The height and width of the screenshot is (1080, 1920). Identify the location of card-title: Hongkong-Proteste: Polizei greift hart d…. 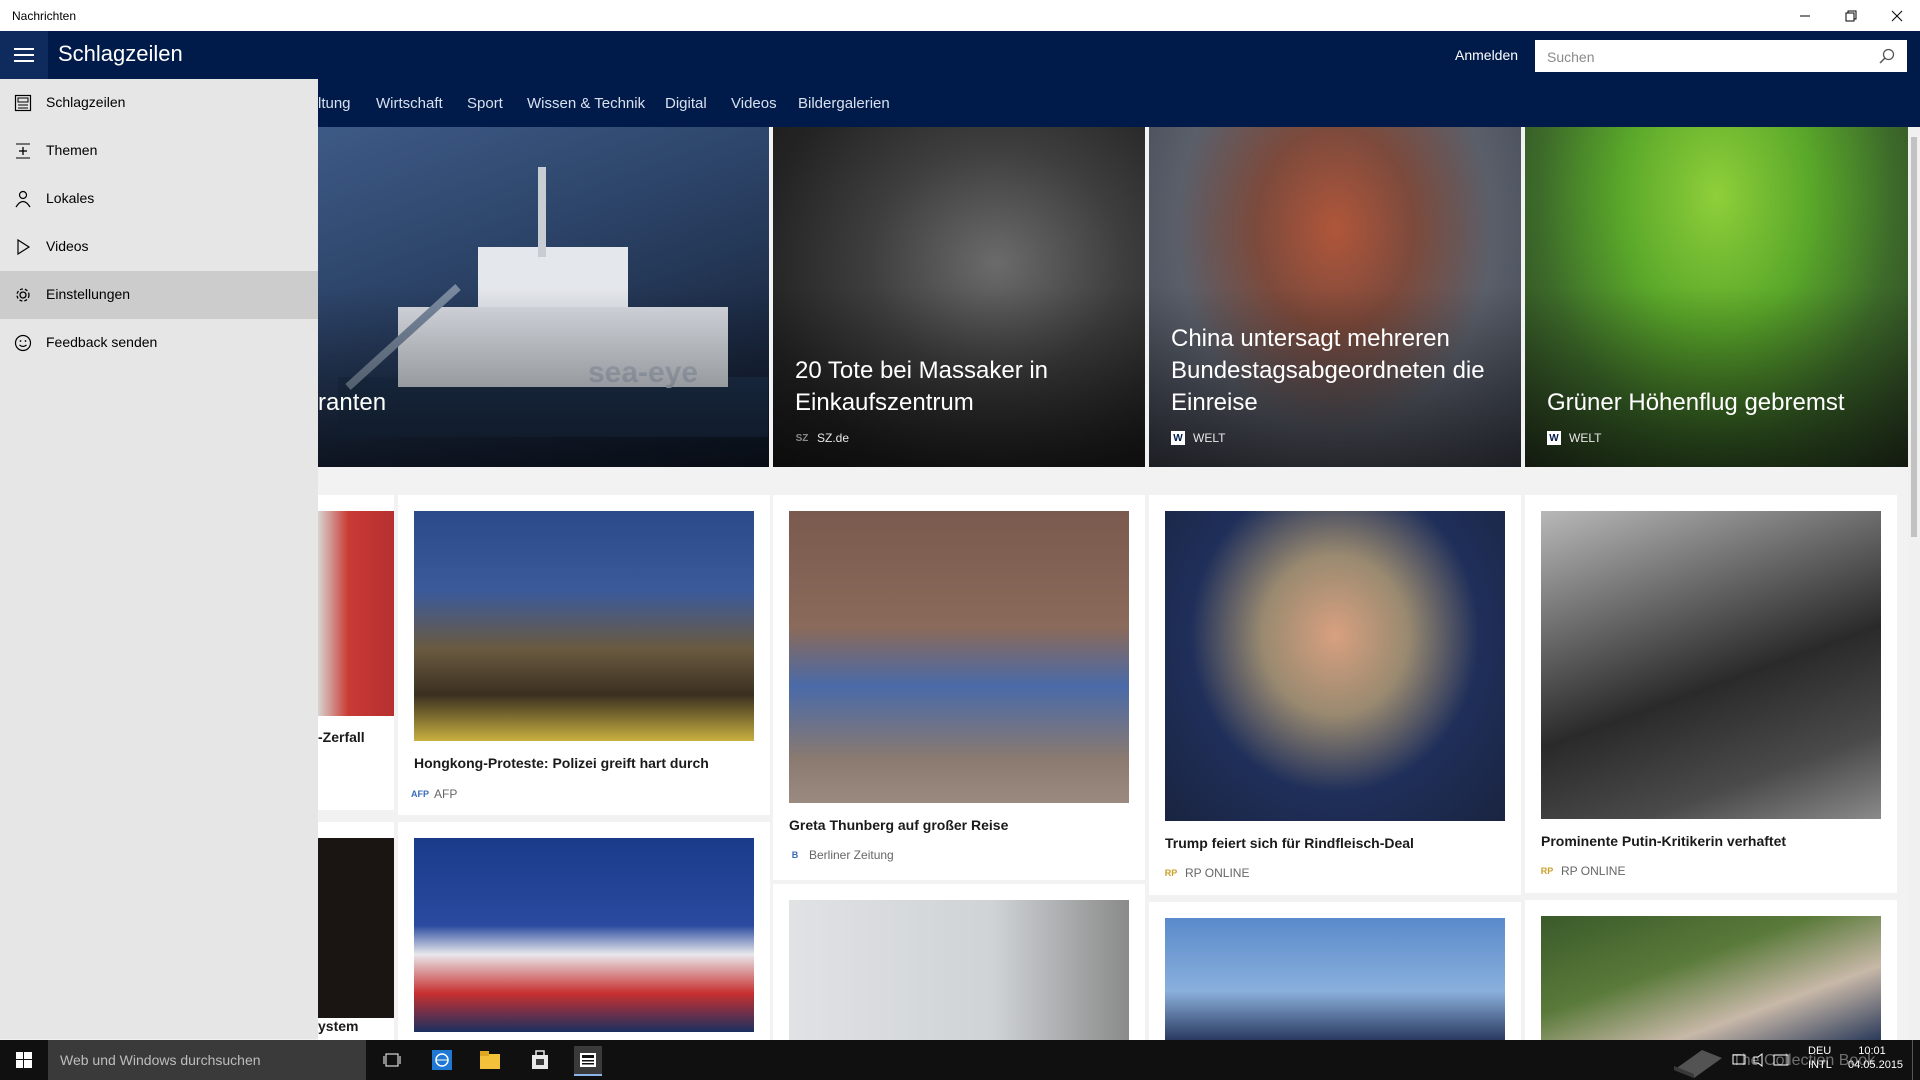
(561, 763).